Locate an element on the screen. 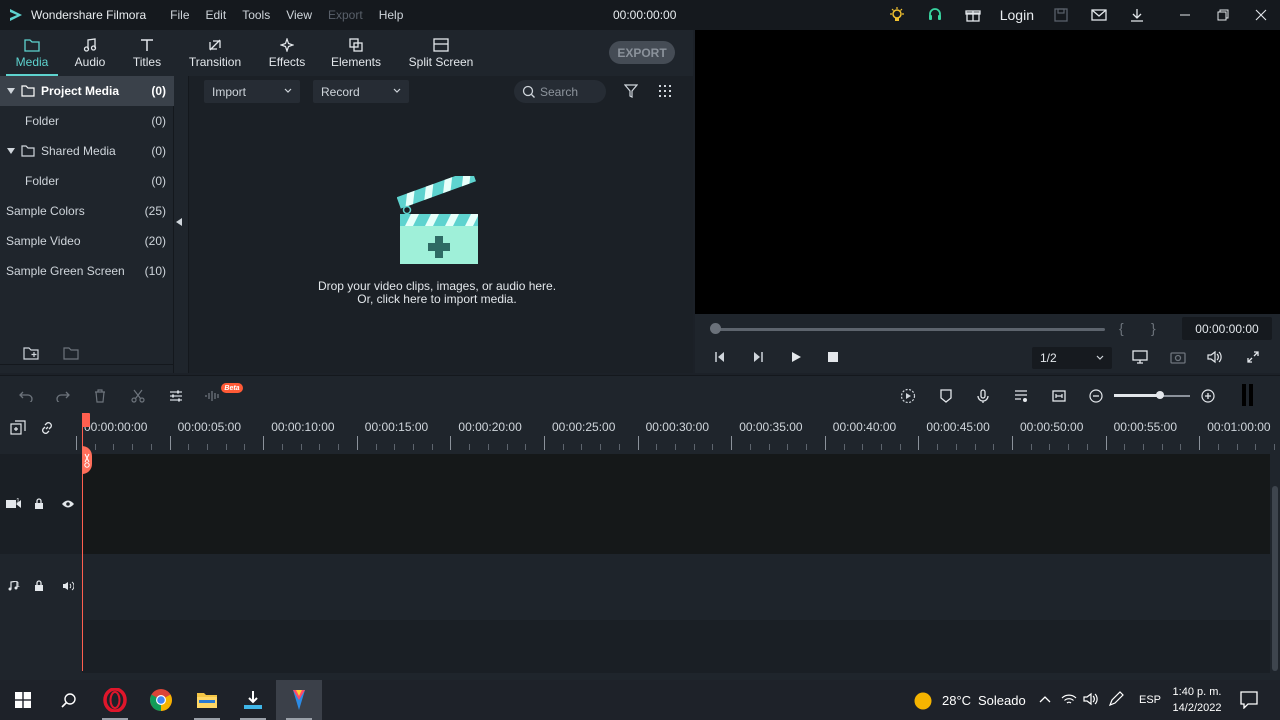 This screenshot has height=720, width=1280. new-folder-icon is located at coordinates (31, 353).